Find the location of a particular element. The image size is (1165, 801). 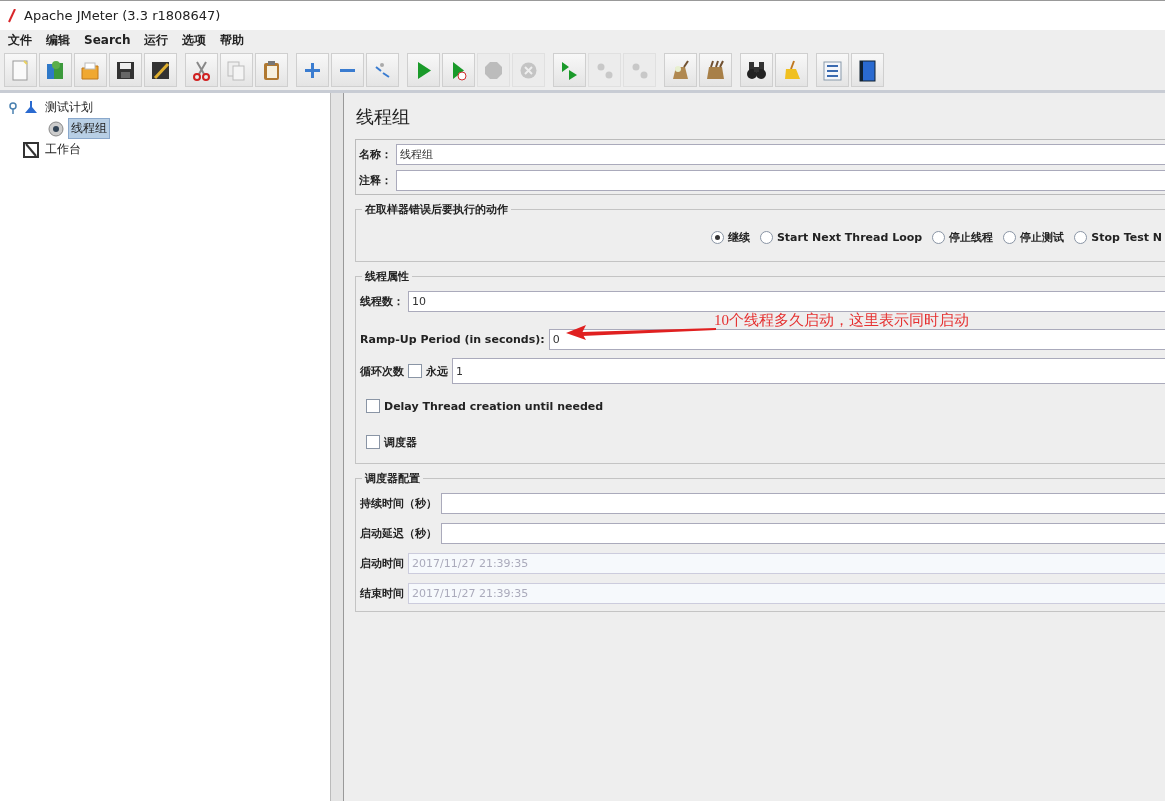

brushes-icon is located at coordinates (715, 70).